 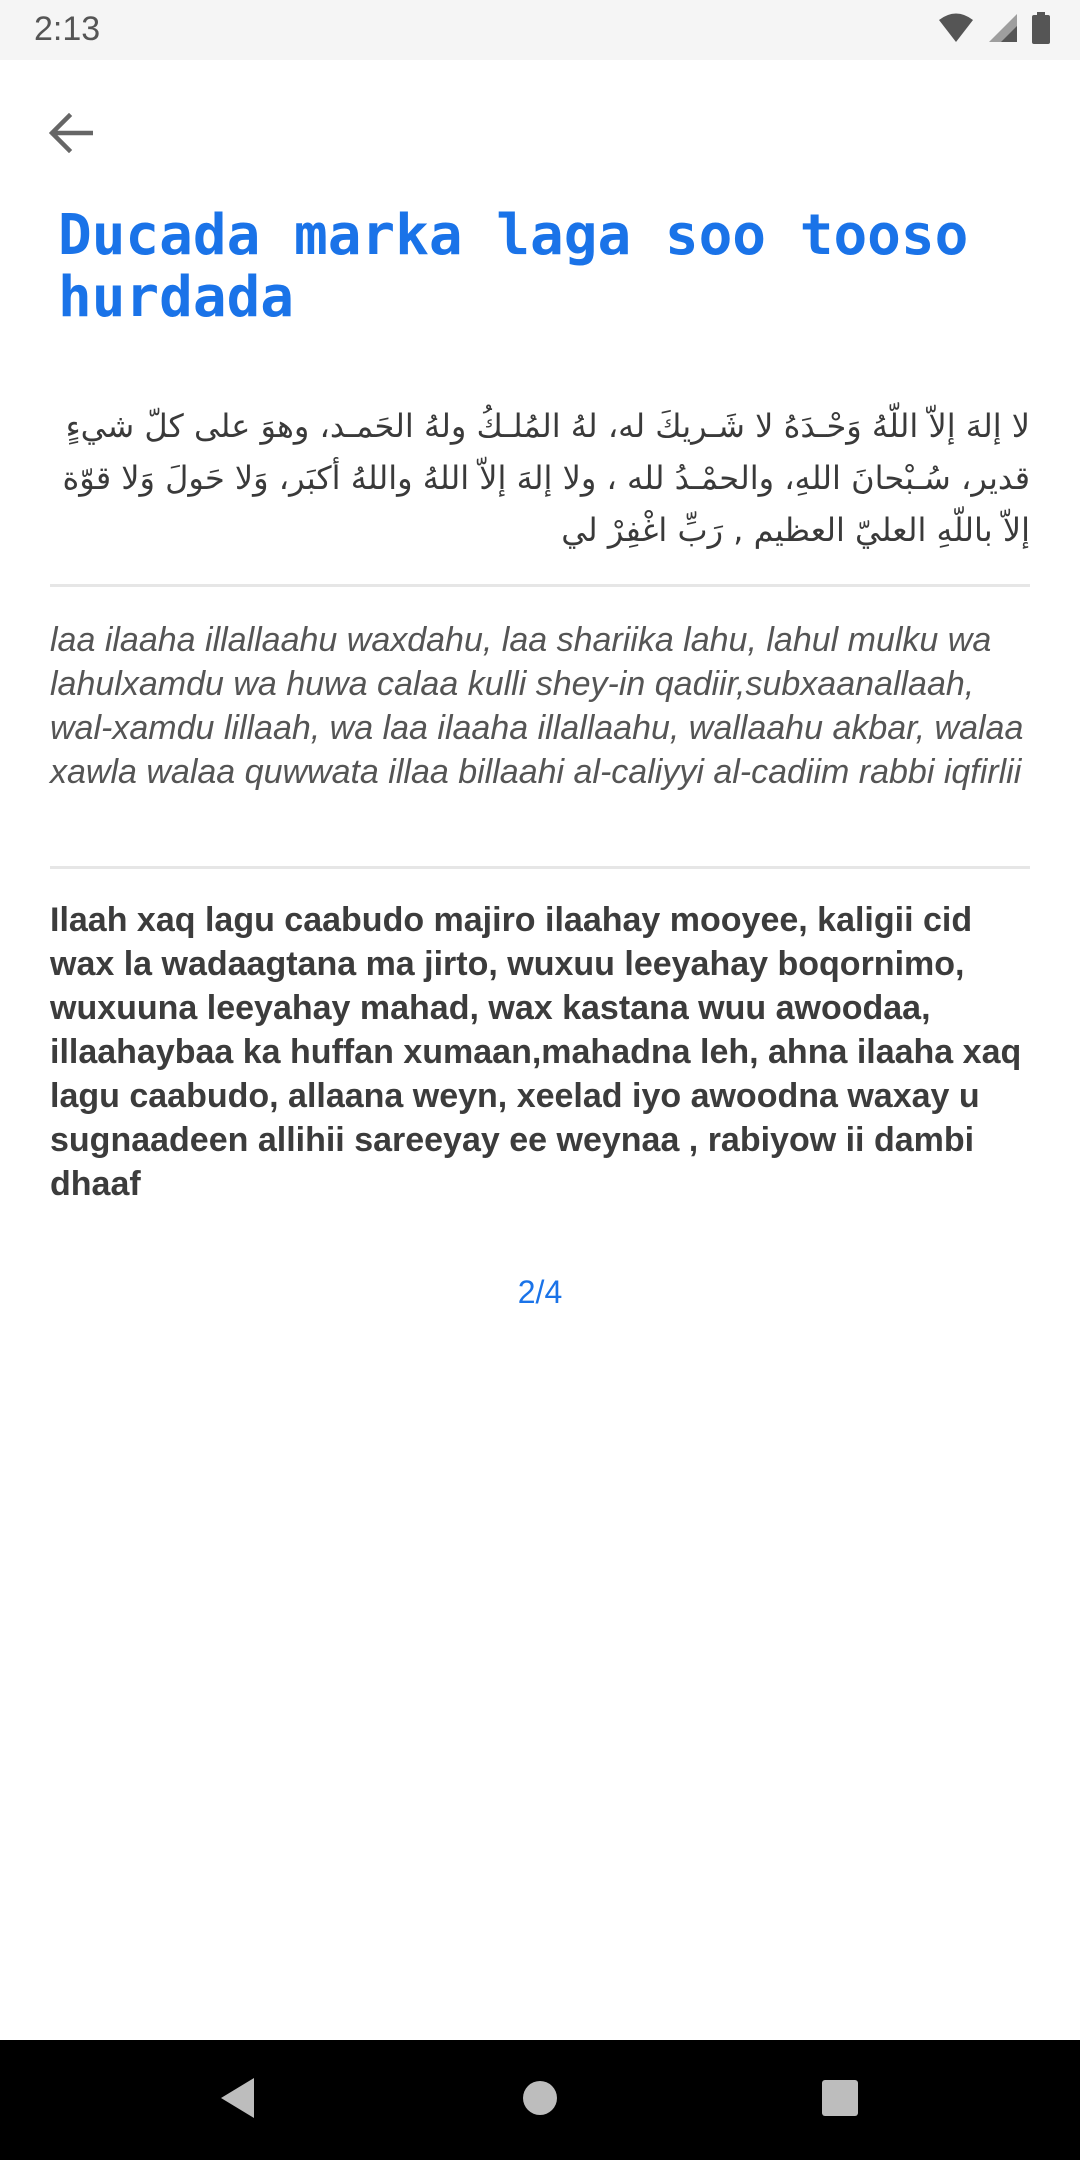 I want to click on nav-back-button, so click(x=238, y=2100).